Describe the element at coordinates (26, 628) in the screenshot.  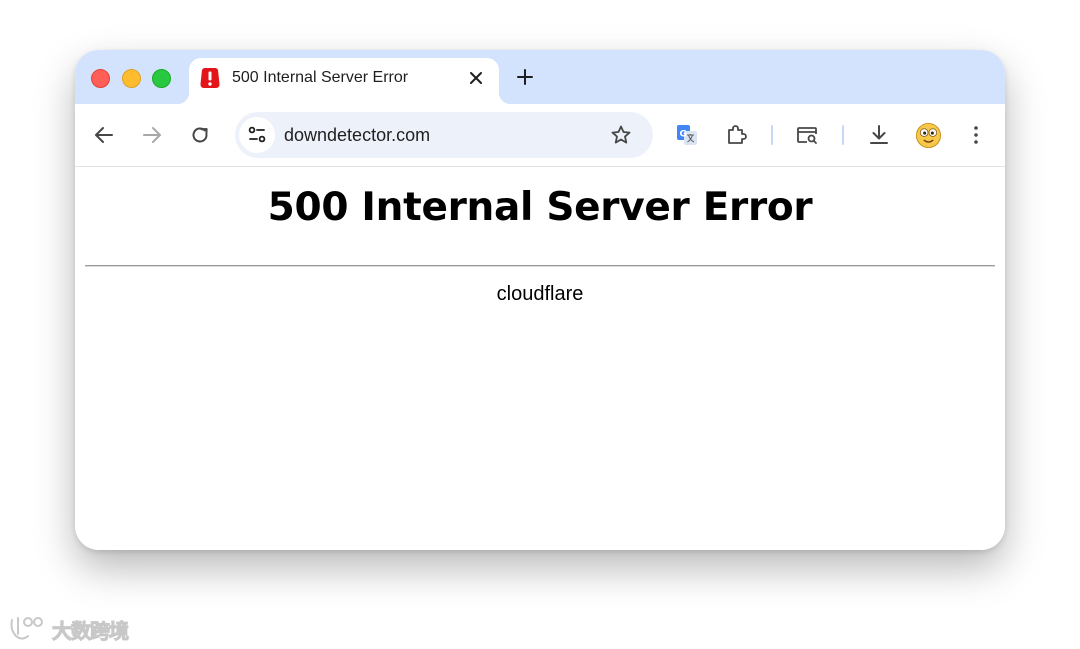
I see `watermark-logo-icon` at that location.